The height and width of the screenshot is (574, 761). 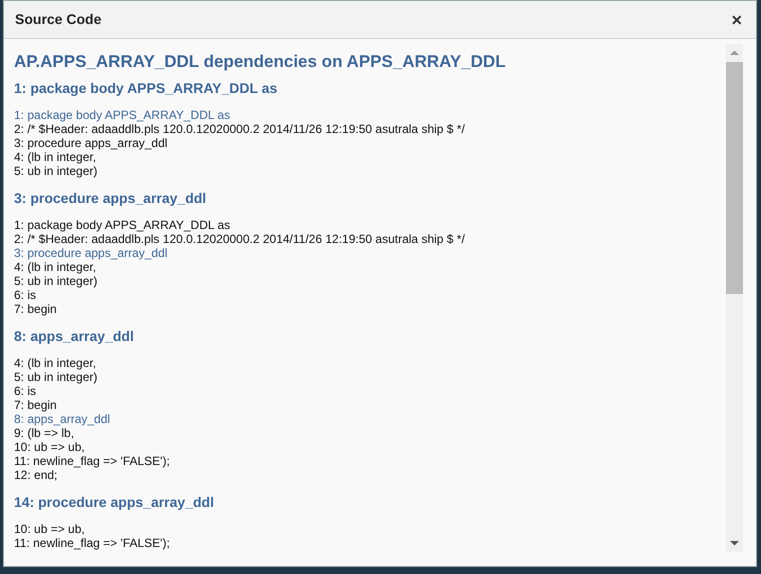 I want to click on code-line: 9: (lb => lb,, so click(x=45, y=433).